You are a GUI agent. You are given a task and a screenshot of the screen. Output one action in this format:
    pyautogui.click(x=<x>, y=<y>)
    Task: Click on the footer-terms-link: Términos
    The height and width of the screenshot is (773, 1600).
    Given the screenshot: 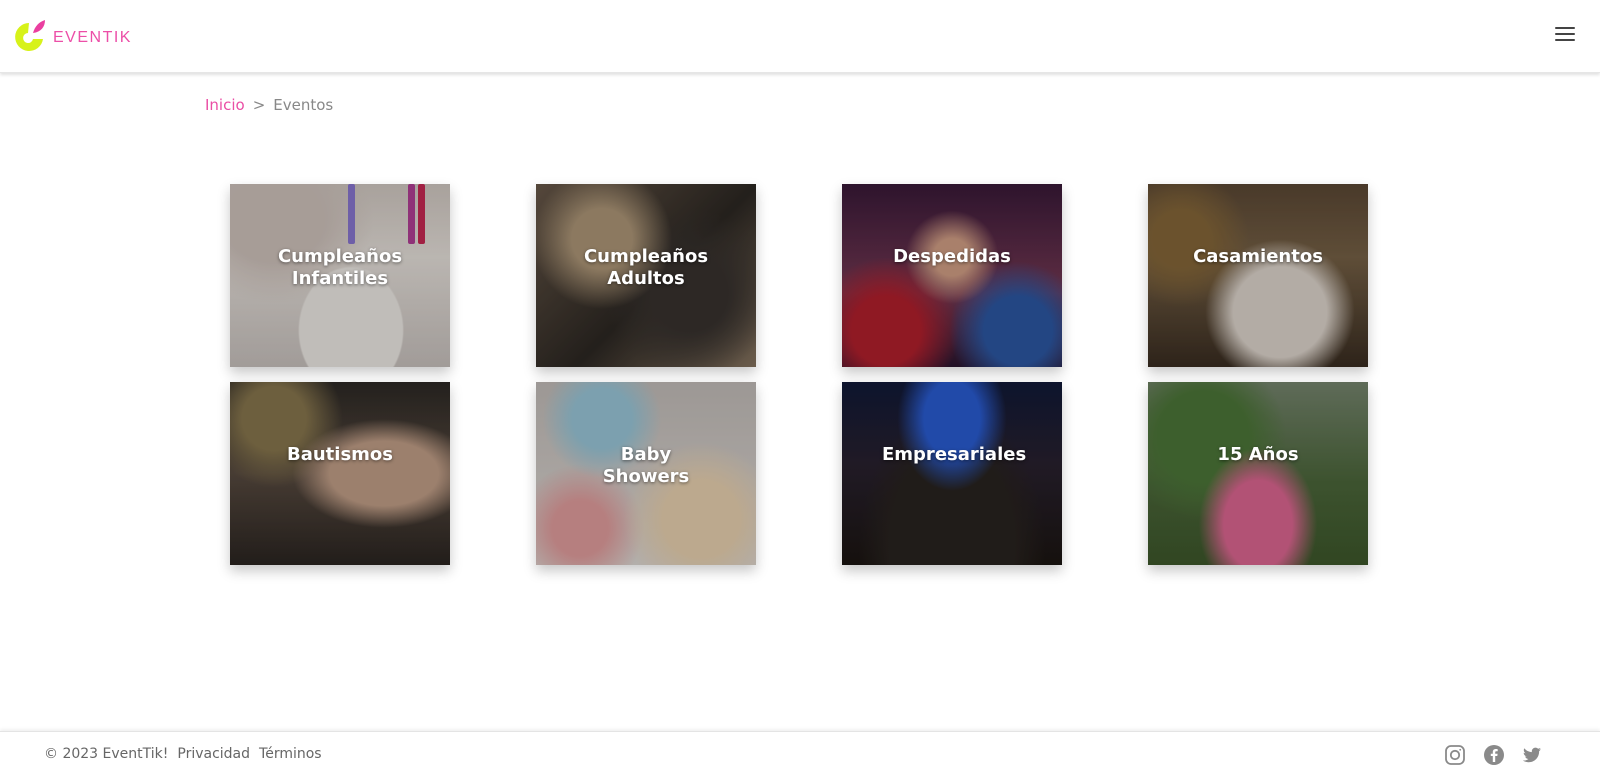 What is the action you would take?
    pyautogui.click(x=290, y=754)
    